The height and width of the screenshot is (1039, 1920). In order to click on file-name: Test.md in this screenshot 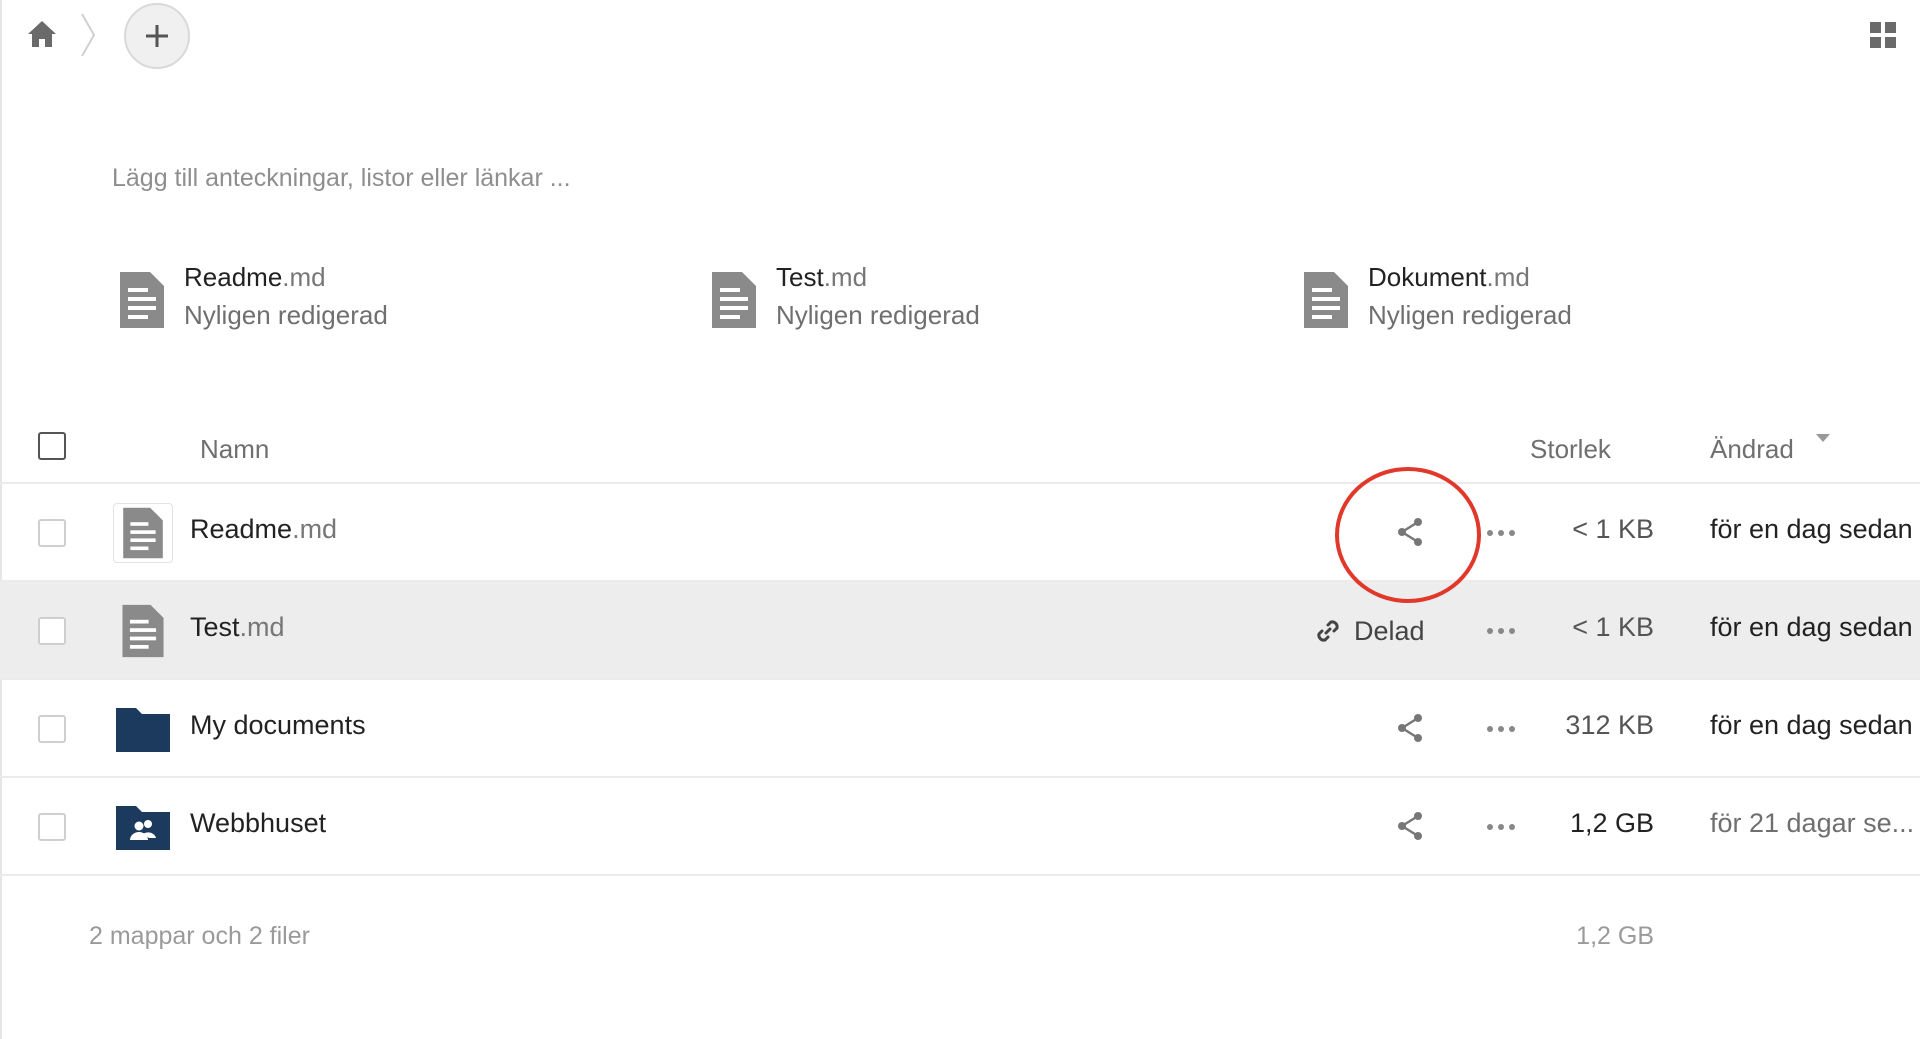, I will do `click(237, 627)`.